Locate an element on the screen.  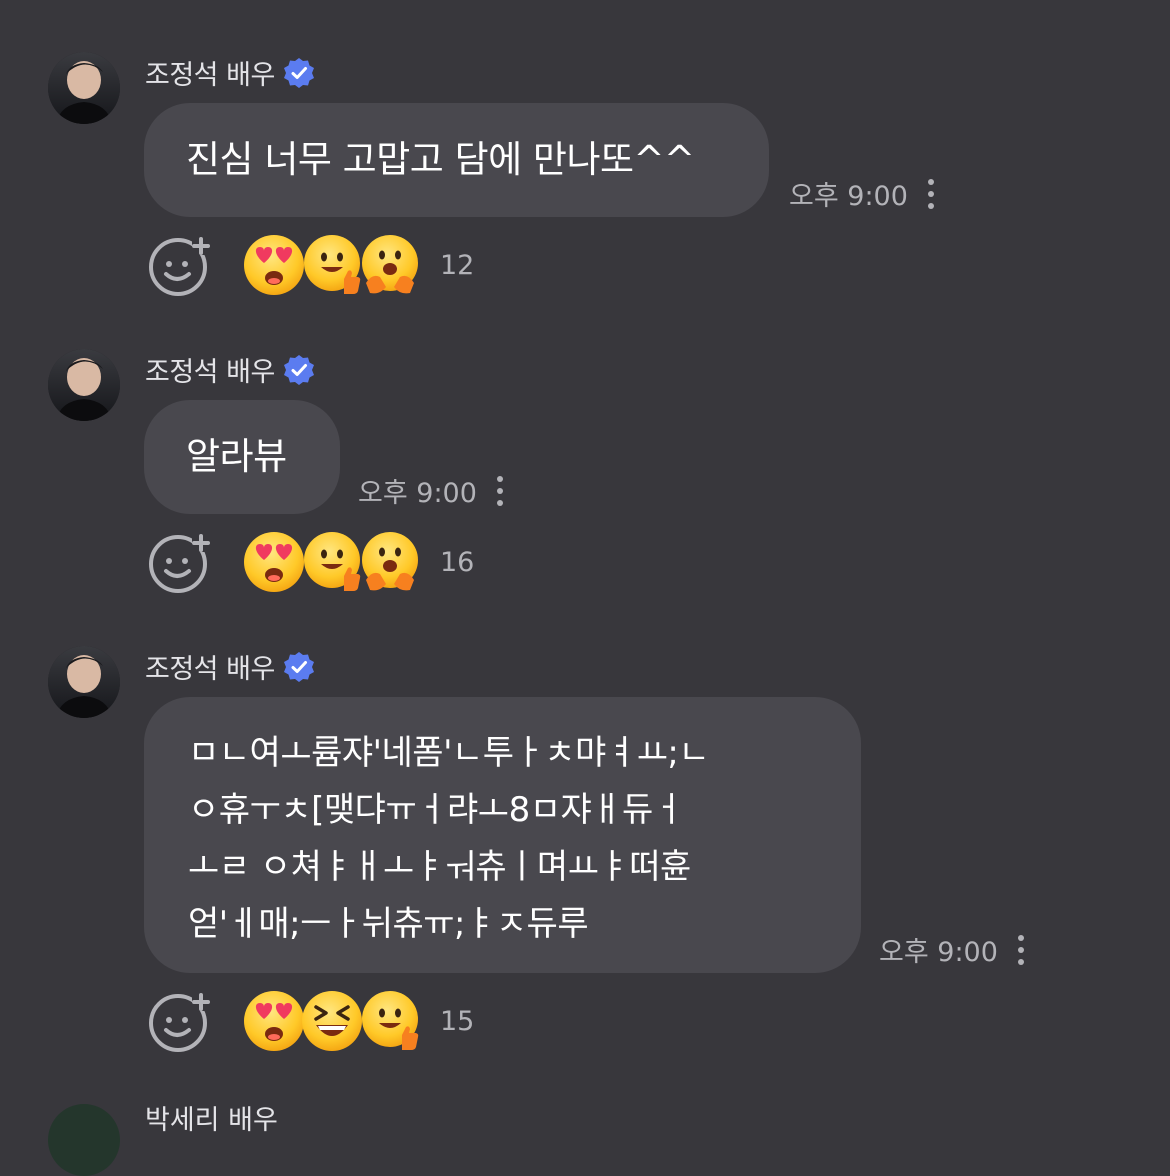
reaction-row: 12 is located at coordinates (311, 265).